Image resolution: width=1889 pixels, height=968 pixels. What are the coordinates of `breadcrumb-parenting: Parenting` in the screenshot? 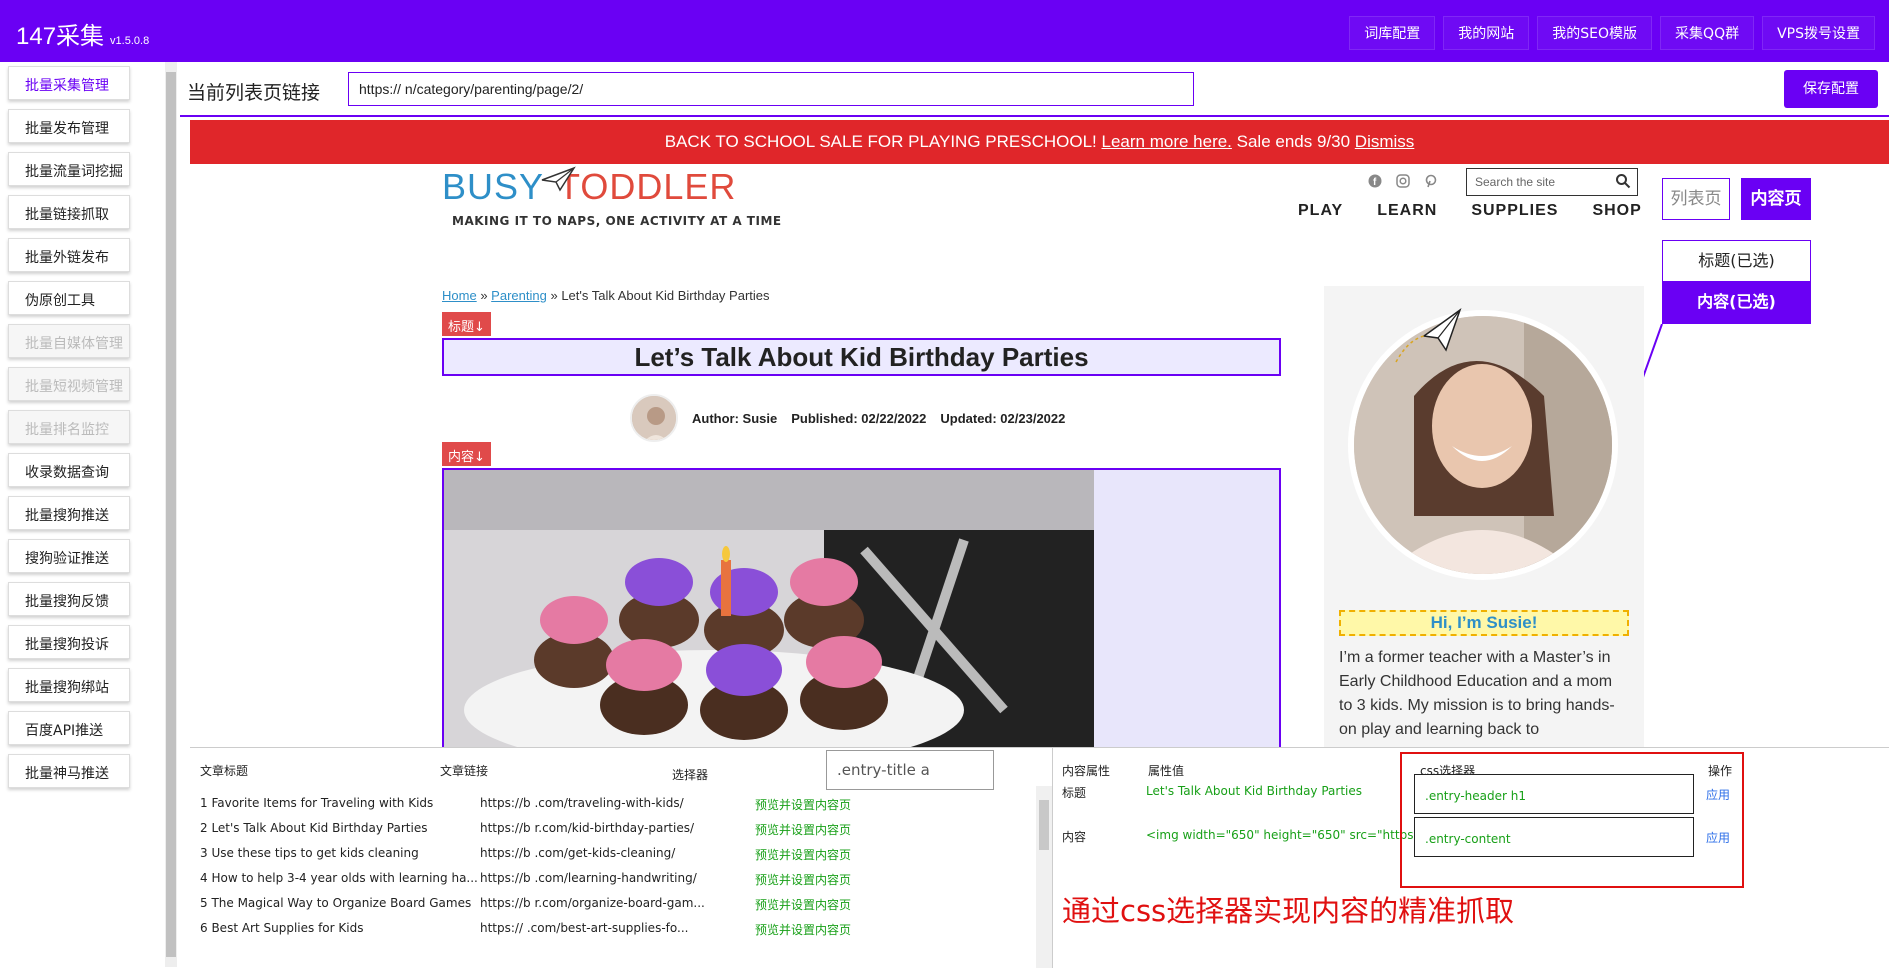 It's located at (519, 295).